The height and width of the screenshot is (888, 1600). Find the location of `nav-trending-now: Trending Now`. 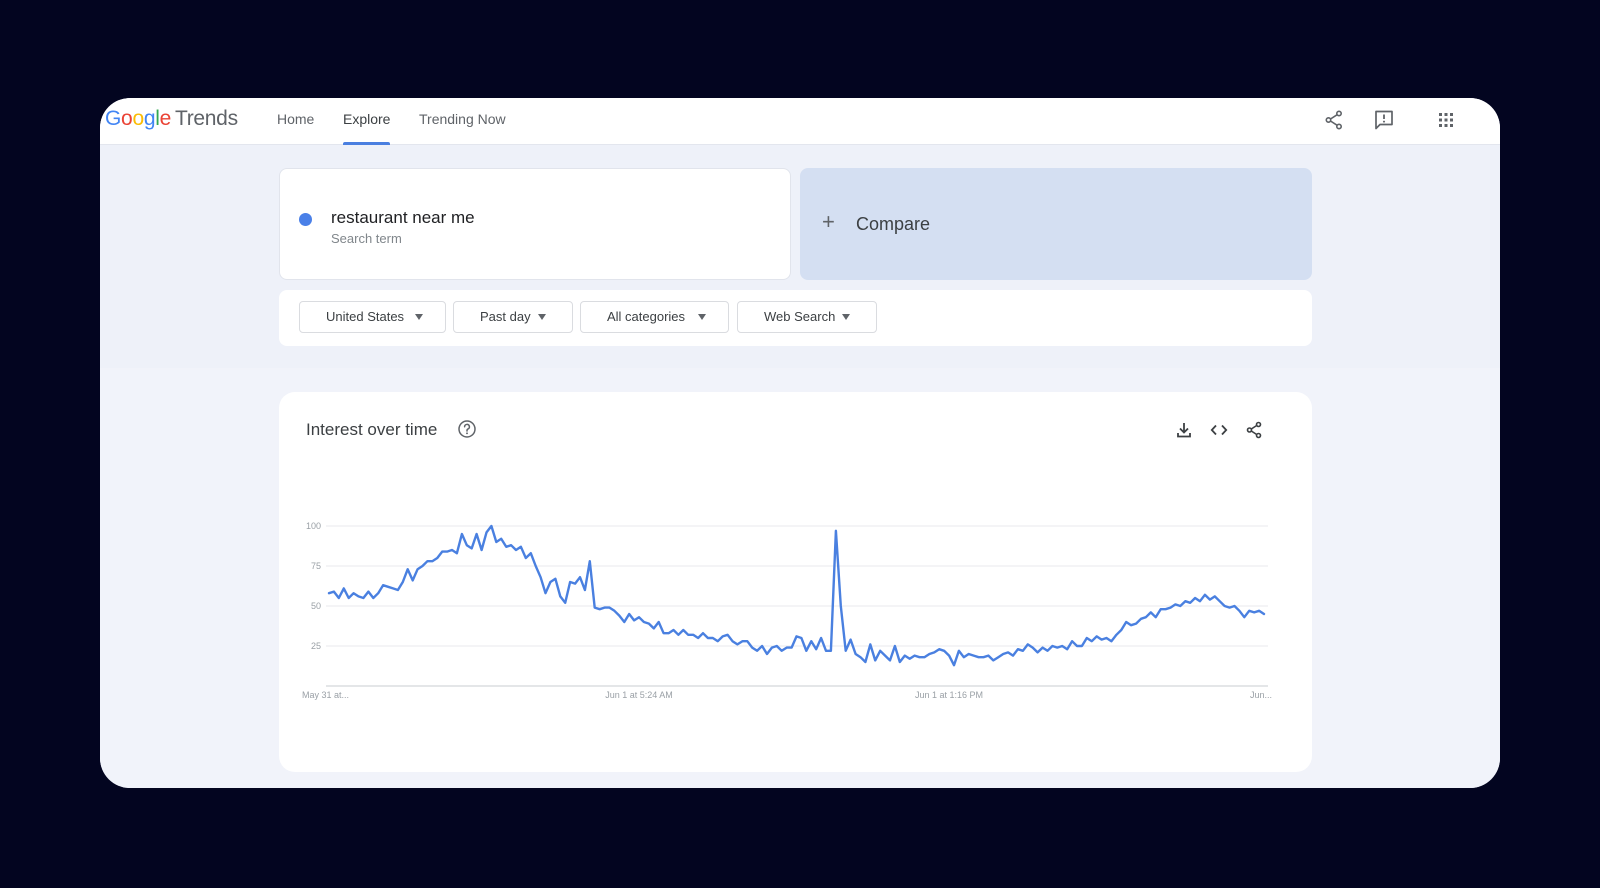

nav-trending-now: Trending Now is located at coordinates (462, 121).